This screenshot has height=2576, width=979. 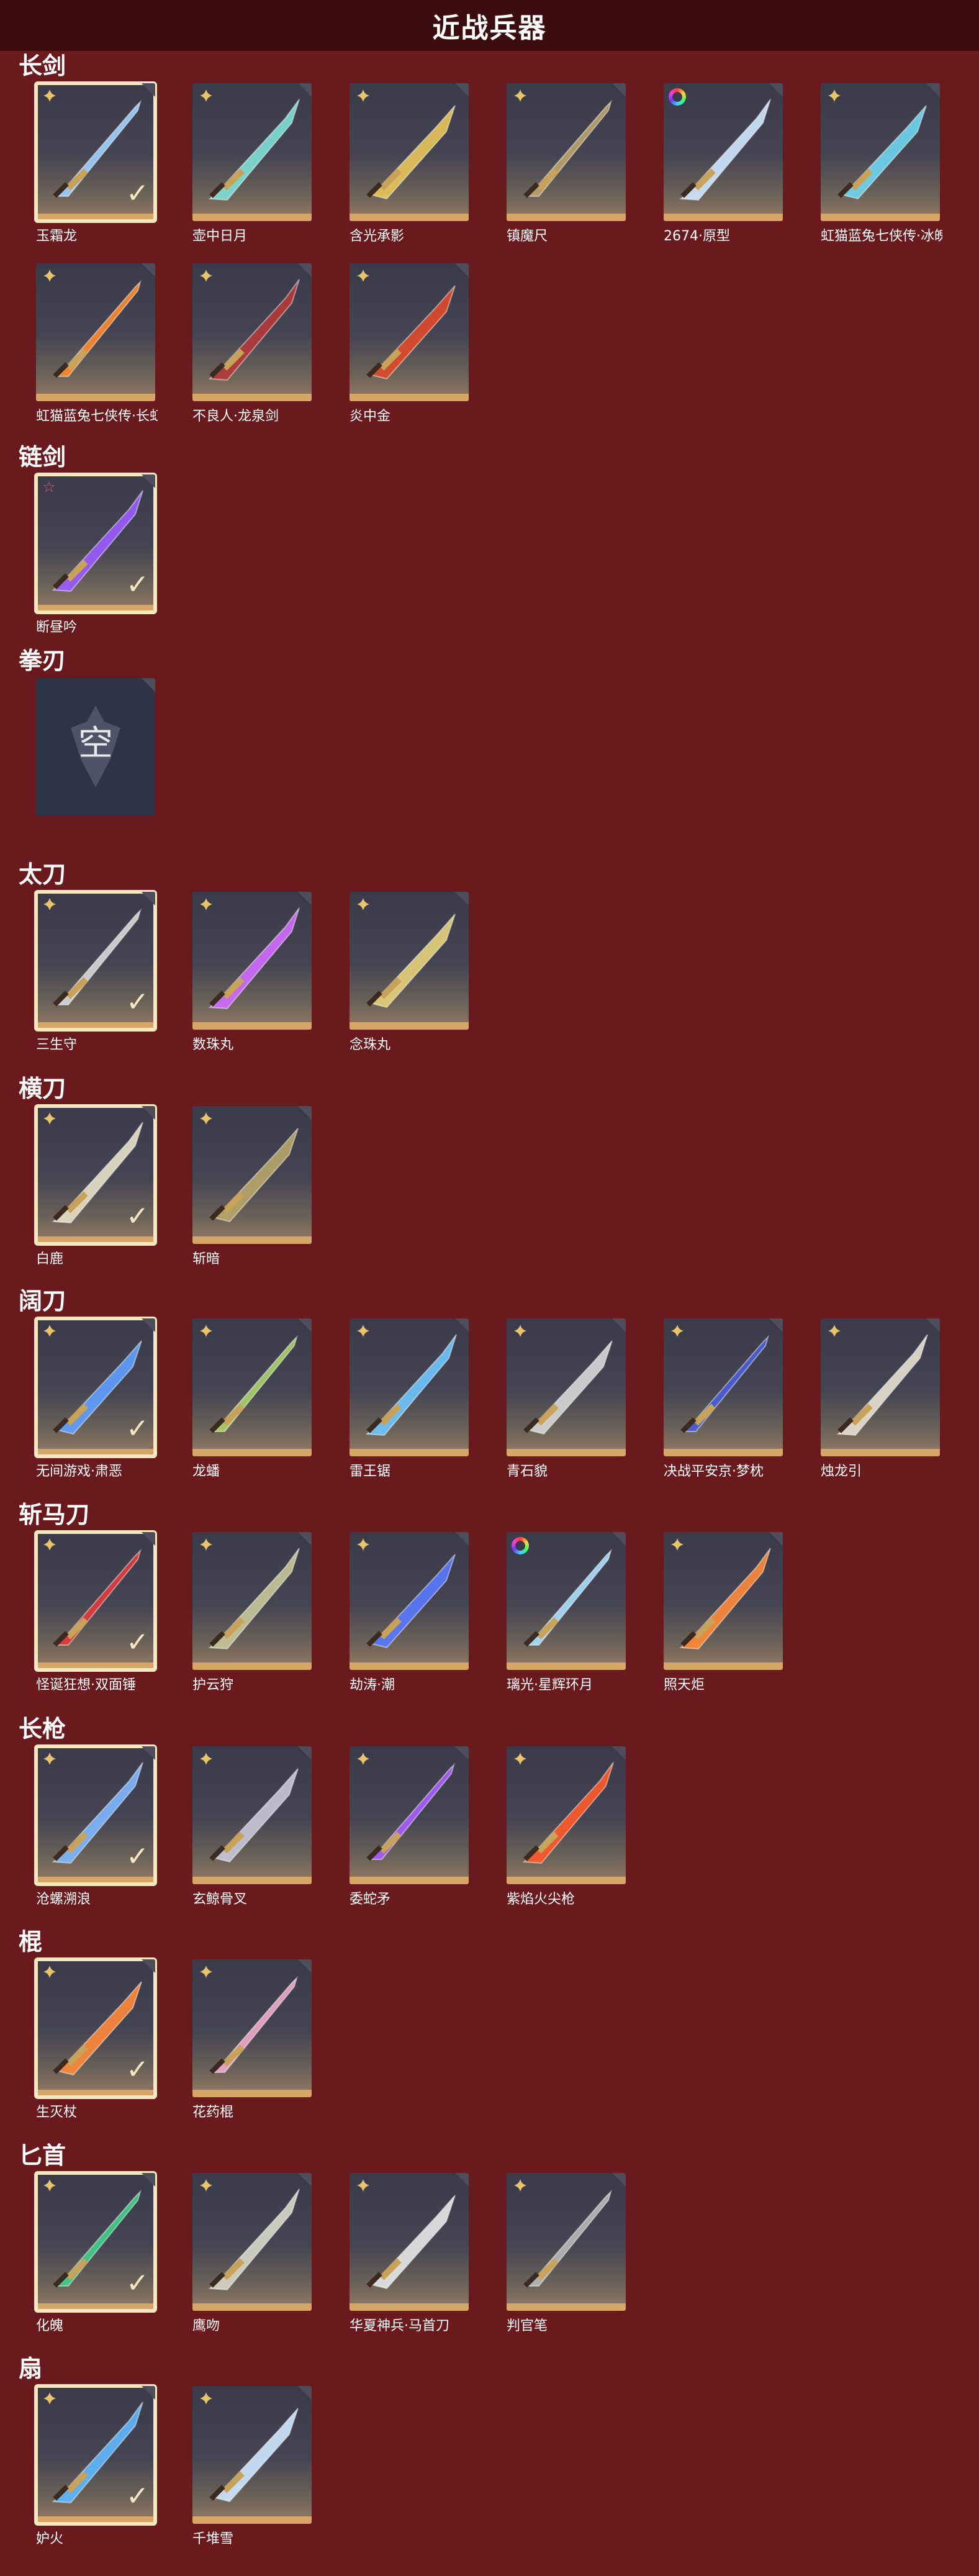 I want to click on weapon-item: 璃光·星辉环月, so click(x=567, y=1613).